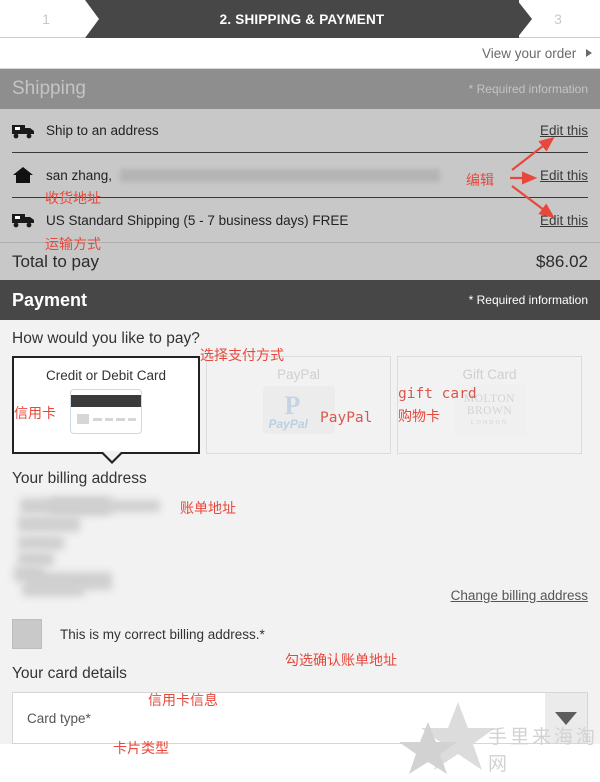  Describe the element at coordinates (208, 509) in the screenshot. I see `annotation-billing-address: 账单地址` at that location.